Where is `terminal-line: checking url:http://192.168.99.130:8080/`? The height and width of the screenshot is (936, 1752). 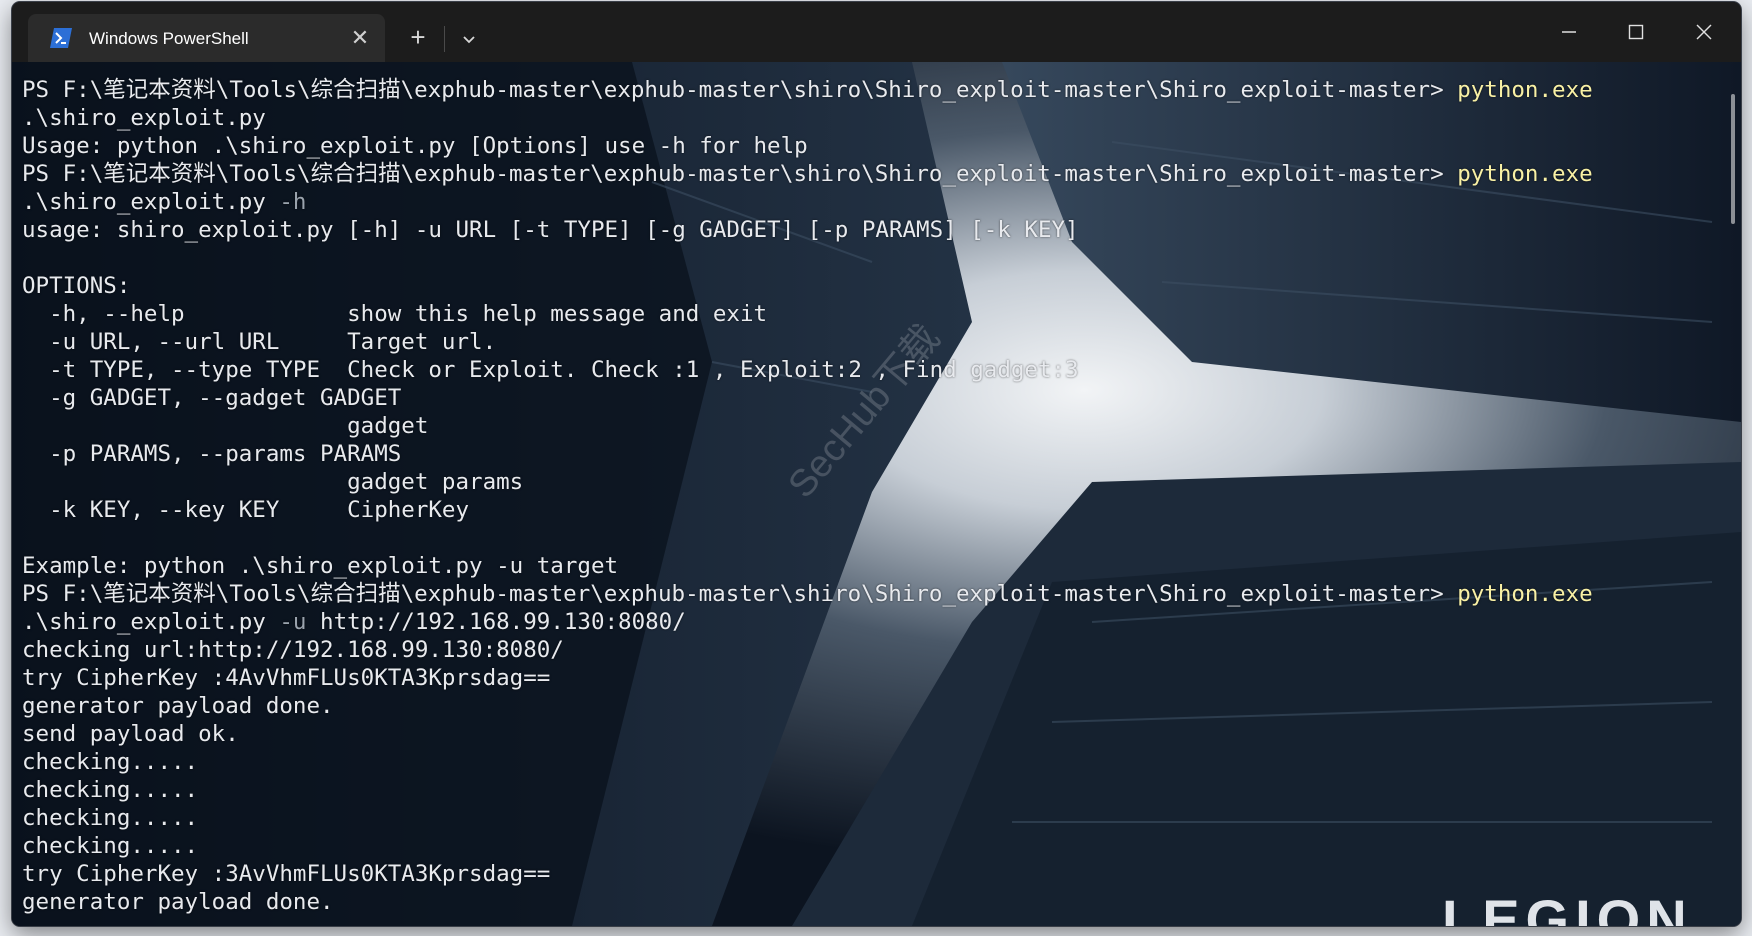
terminal-line: checking url:http://192.168.99.130:8080/ is located at coordinates (872, 650).